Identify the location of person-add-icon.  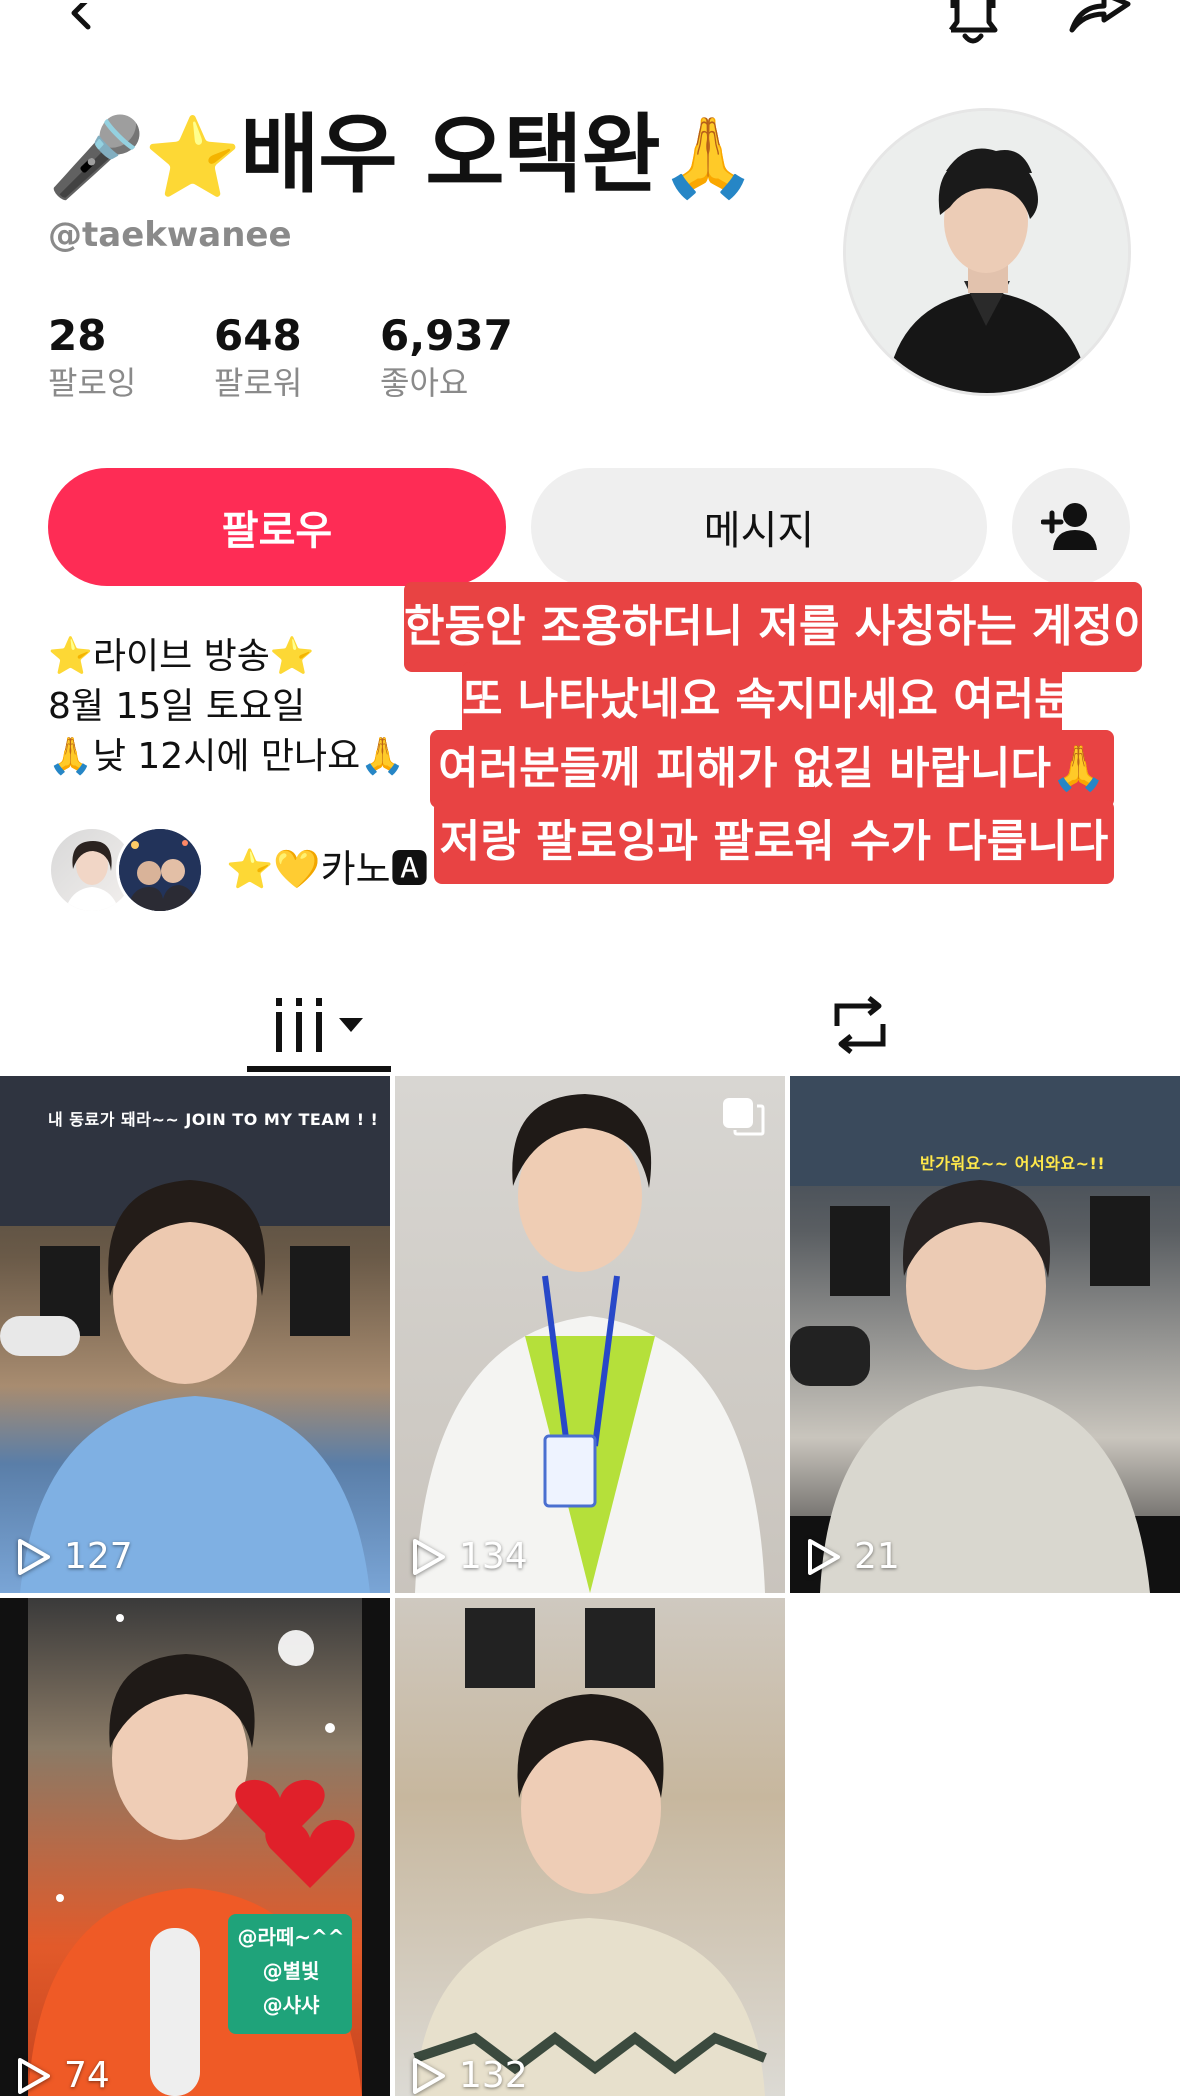
(1069, 526).